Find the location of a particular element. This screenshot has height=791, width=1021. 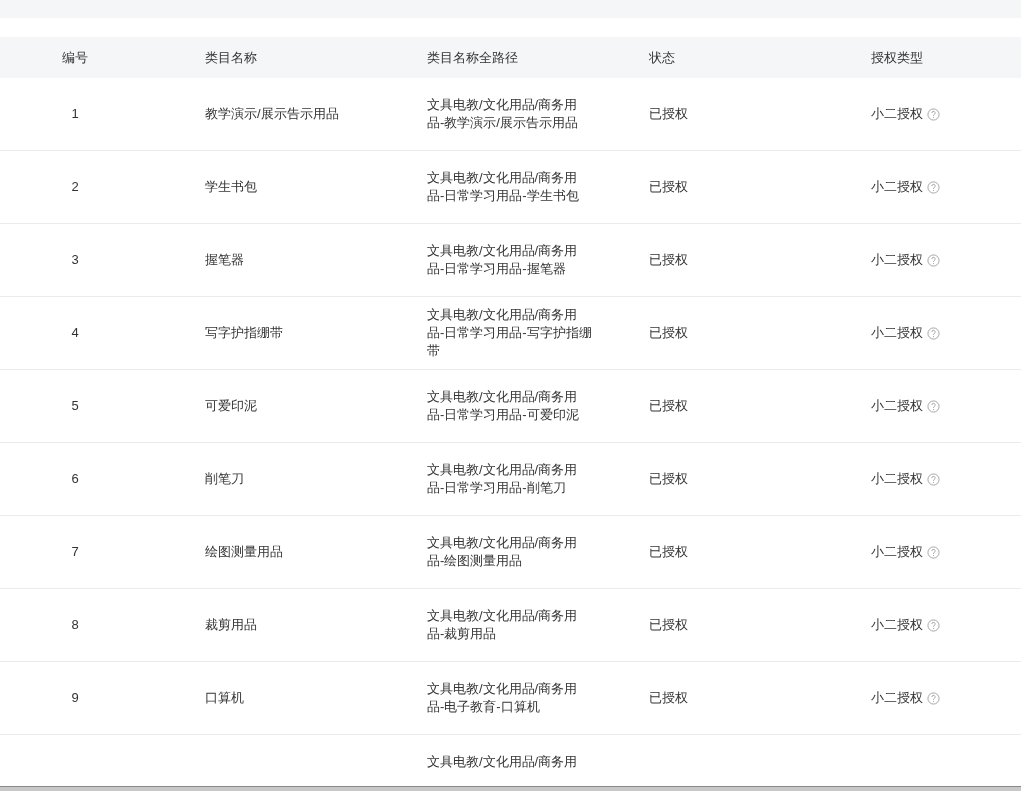

table-cell-text: 3 is located at coordinates (75, 260).